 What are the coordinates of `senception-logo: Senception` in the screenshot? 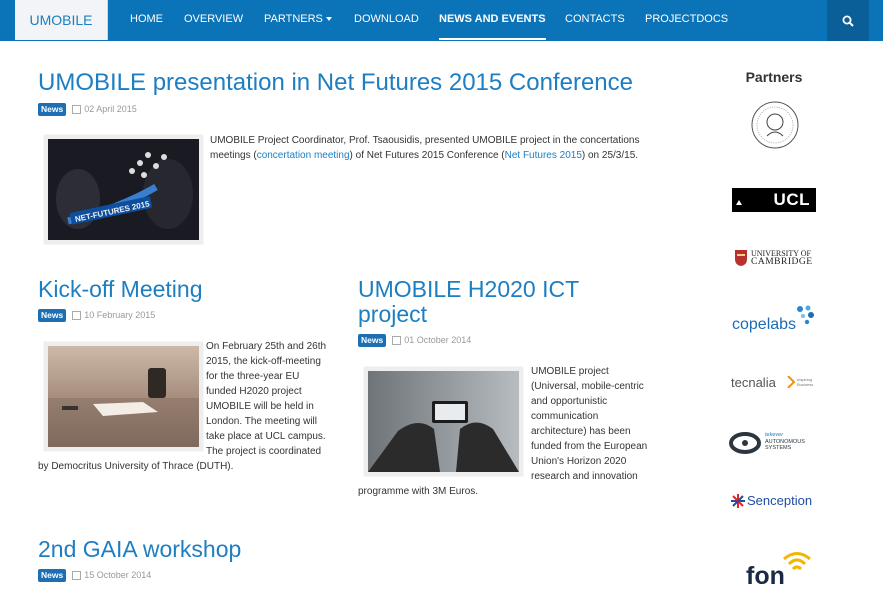 It's located at (776, 501).